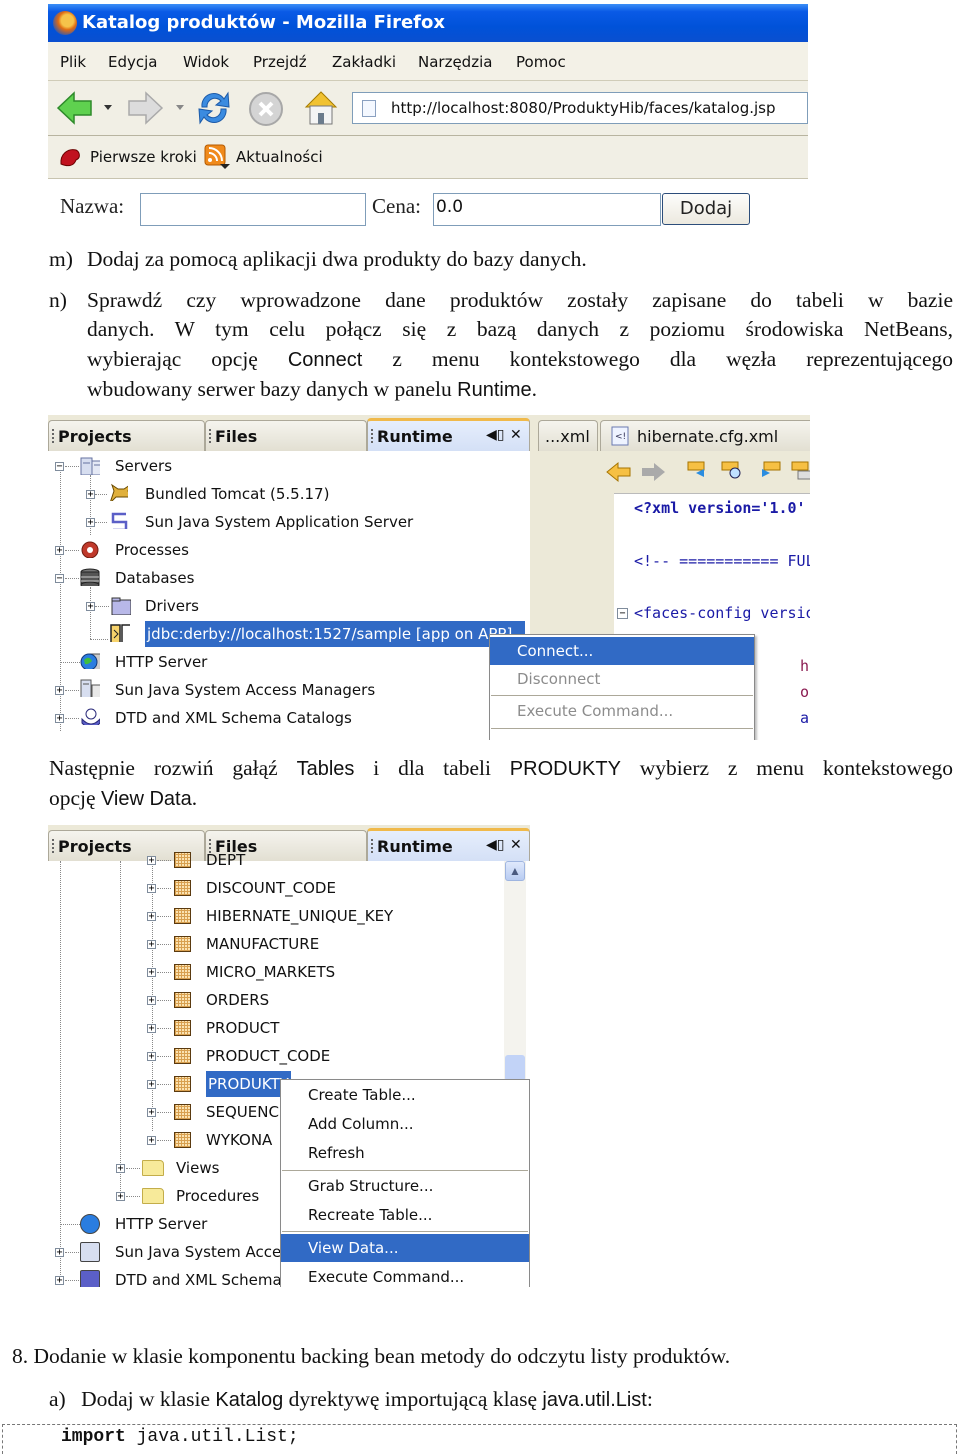  I want to click on back-dropdown-icon, so click(108, 108).